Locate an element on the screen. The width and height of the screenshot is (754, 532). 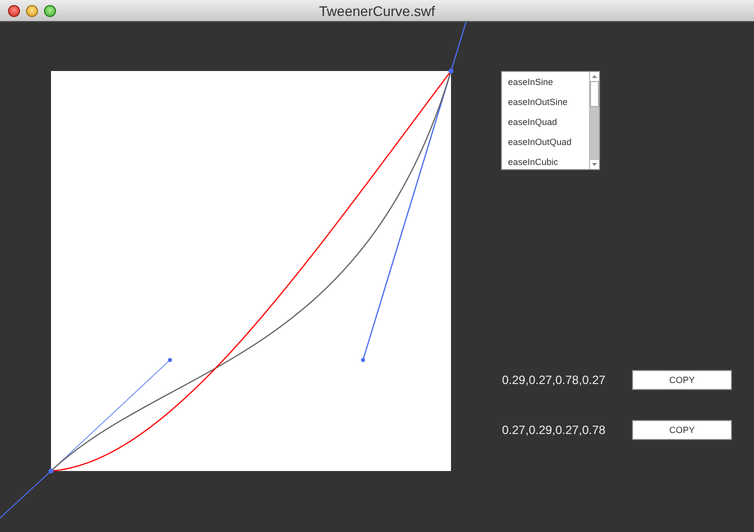
list-item: easeInQuad is located at coordinates (545, 122).